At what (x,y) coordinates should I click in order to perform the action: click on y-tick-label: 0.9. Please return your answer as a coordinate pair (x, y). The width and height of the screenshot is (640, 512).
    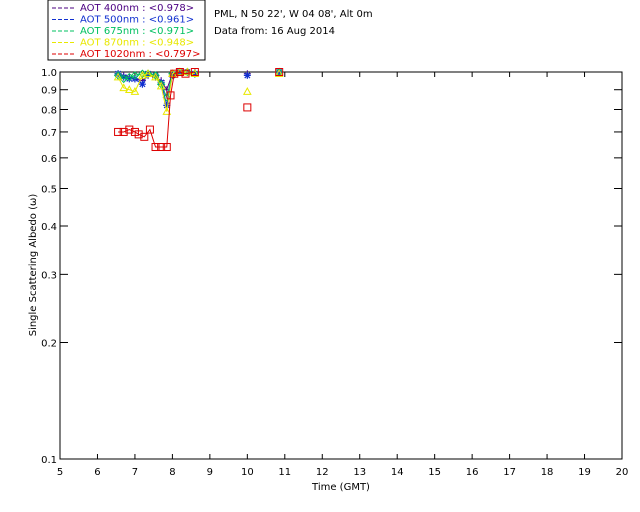
    Looking at the image, I should click on (49, 91).